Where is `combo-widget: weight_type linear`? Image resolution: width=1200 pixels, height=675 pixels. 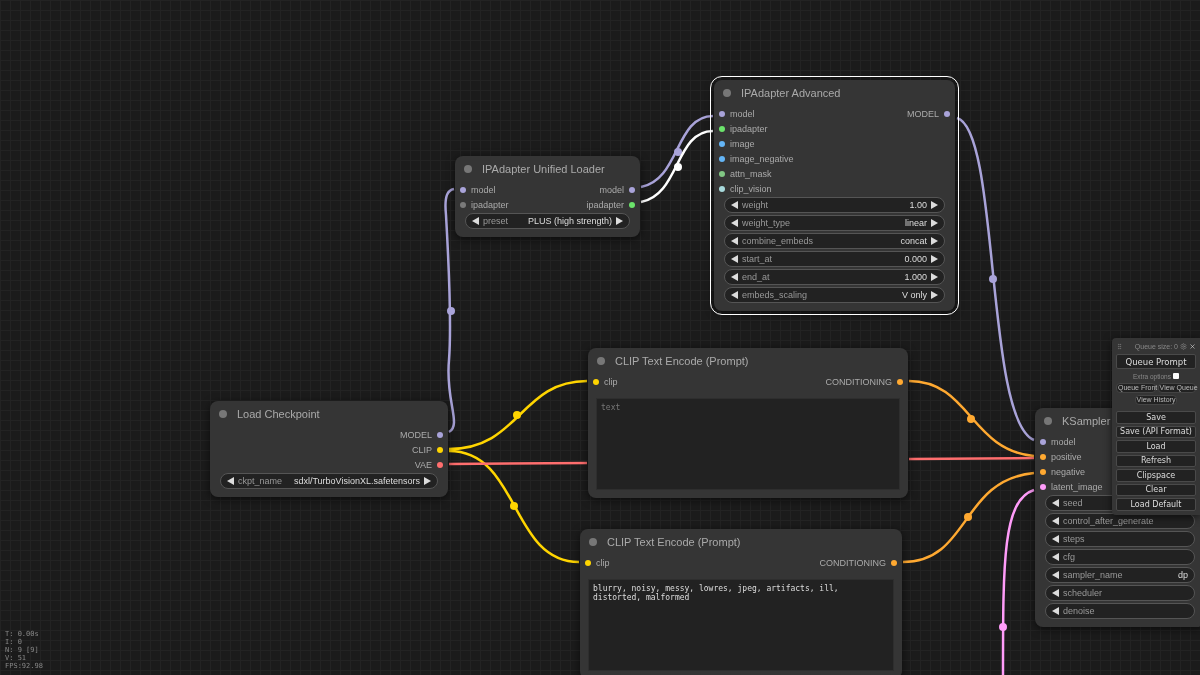
combo-widget: weight_type linear is located at coordinates (834, 223).